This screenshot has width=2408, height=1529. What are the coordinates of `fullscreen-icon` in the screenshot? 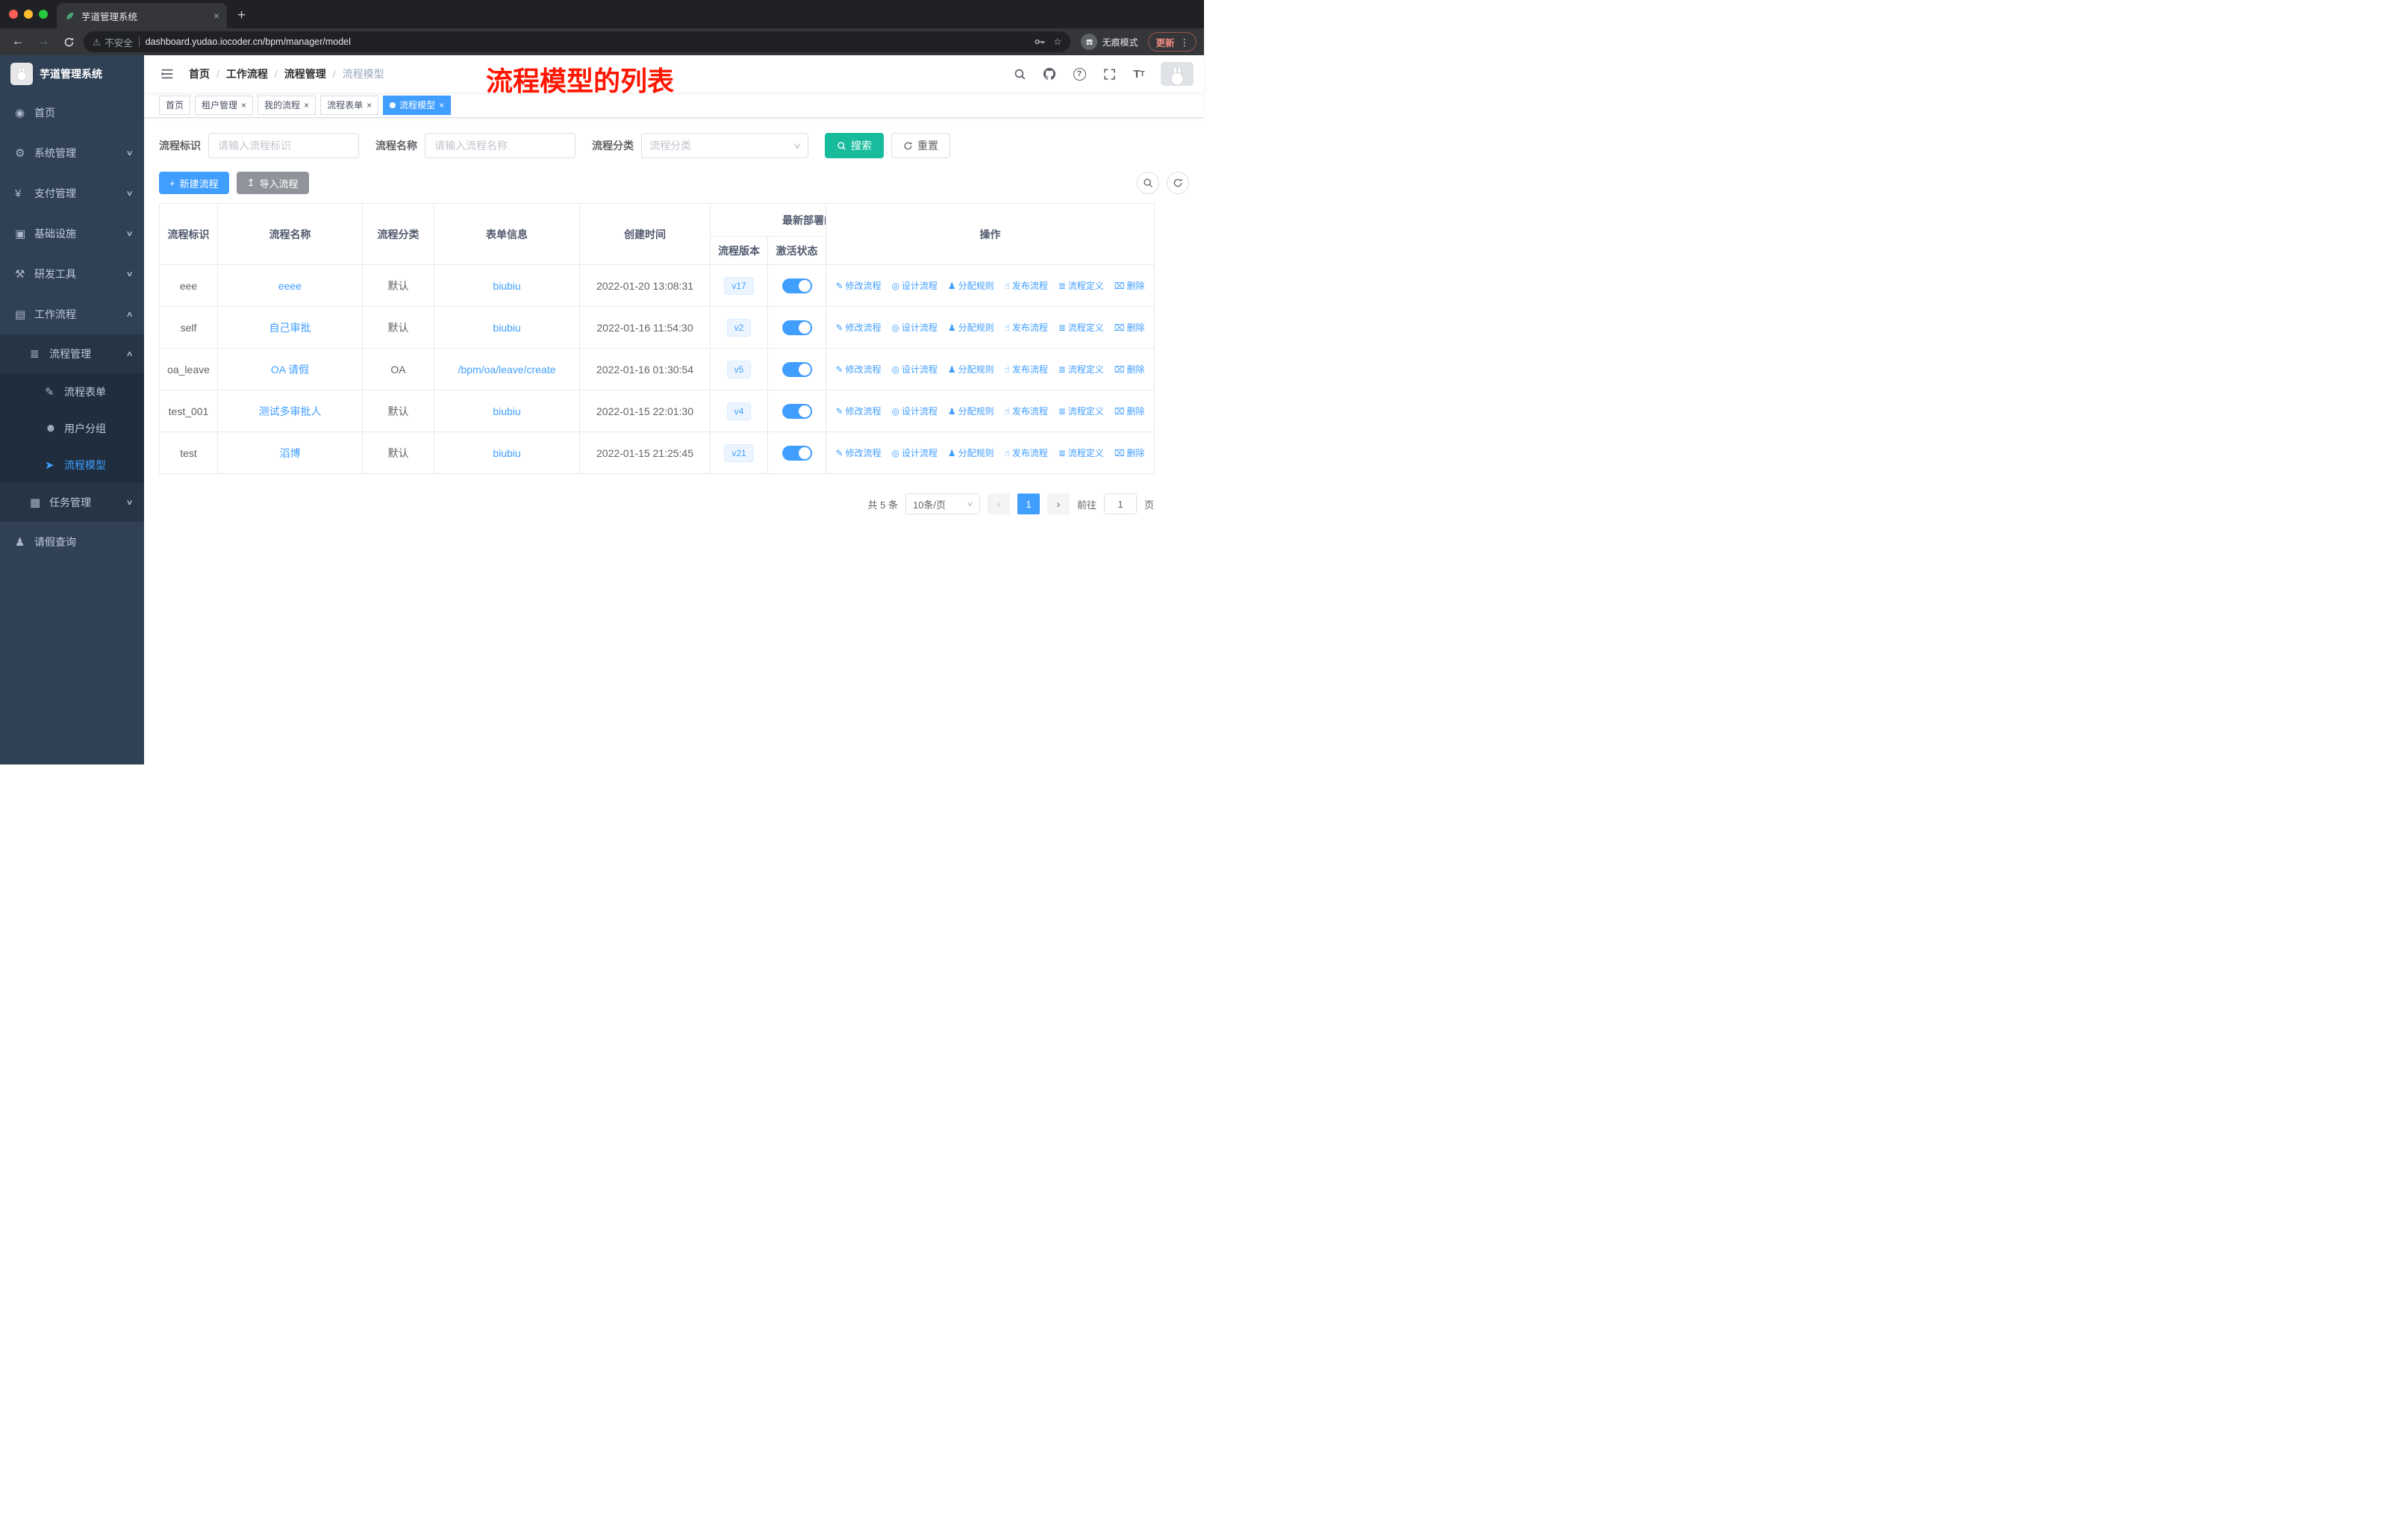 It's located at (1109, 74).